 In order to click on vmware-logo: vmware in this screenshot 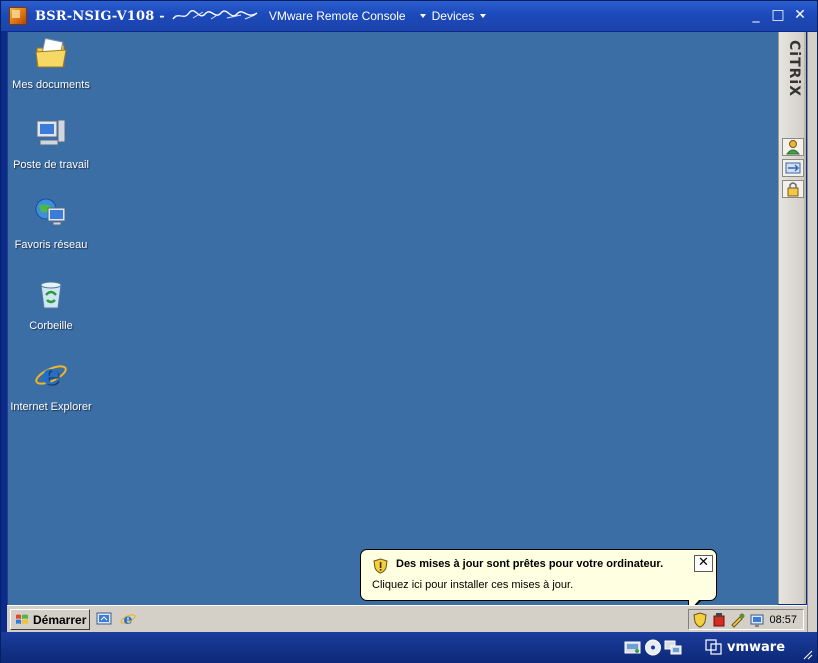, I will do `click(745, 647)`.